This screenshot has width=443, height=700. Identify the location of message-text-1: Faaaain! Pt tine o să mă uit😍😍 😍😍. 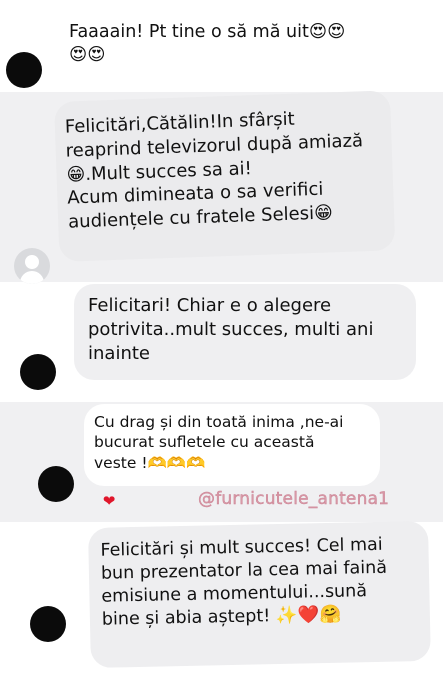
(207, 44).